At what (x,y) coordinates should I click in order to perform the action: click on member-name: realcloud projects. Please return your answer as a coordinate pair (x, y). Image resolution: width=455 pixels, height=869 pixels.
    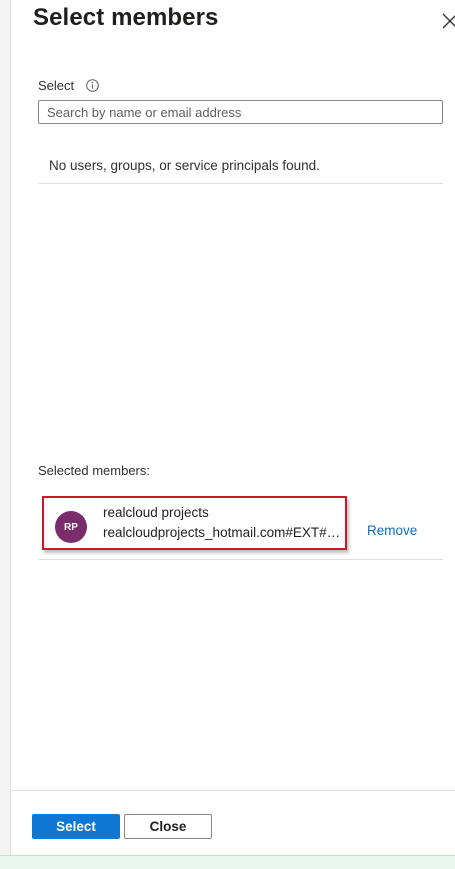
    Looking at the image, I should click on (156, 512).